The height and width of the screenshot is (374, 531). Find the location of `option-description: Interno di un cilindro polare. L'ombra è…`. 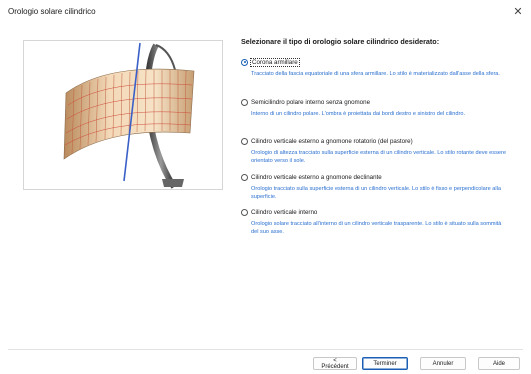

option-description: Interno di un cilindro polare. L'ombra è… is located at coordinates (358, 114).